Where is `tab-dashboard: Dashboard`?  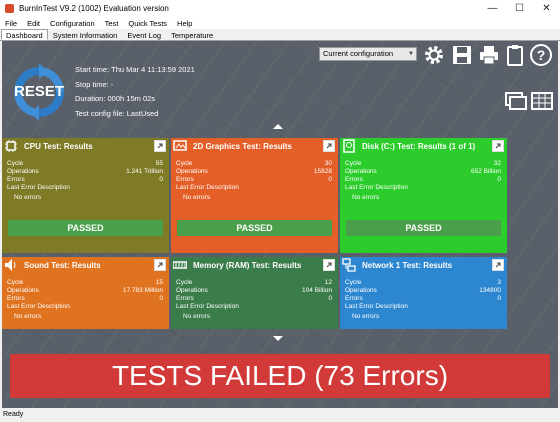 tab-dashboard: Dashboard is located at coordinates (24, 34).